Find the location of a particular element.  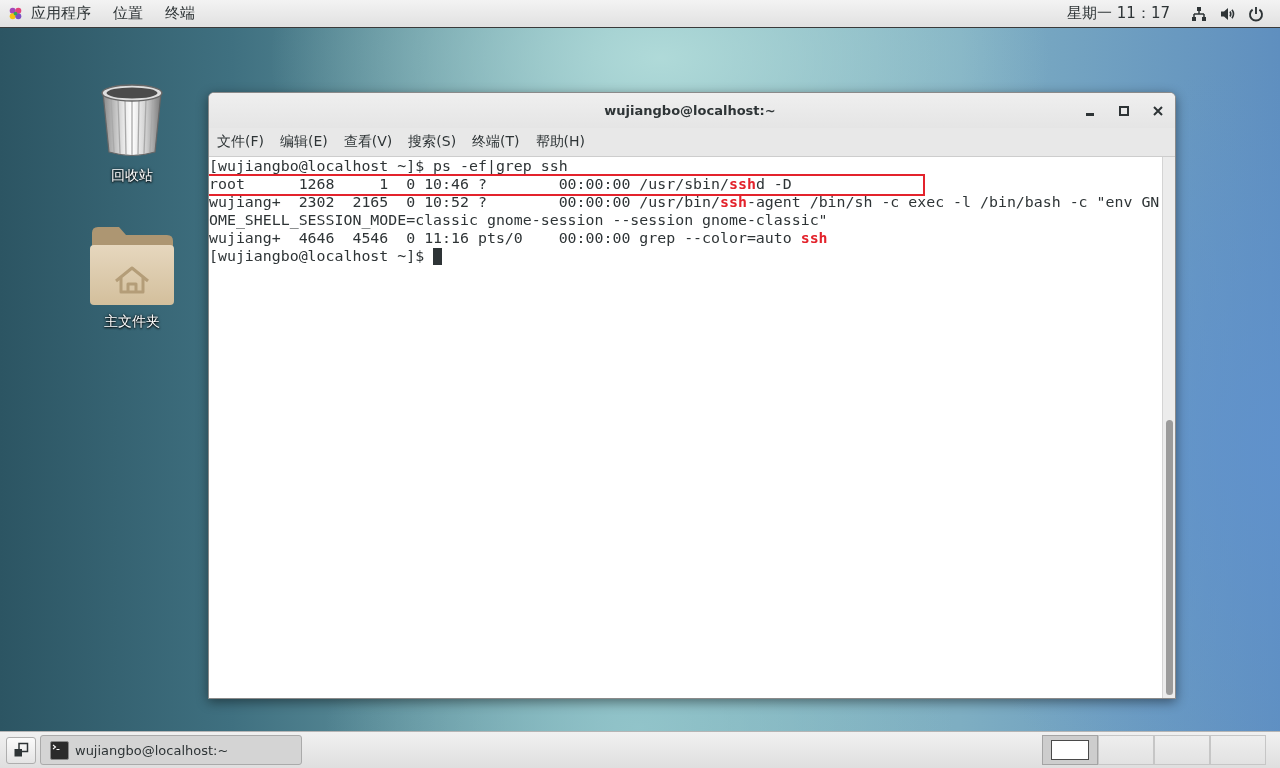

minimize-icon is located at coordinates (1090, 114).